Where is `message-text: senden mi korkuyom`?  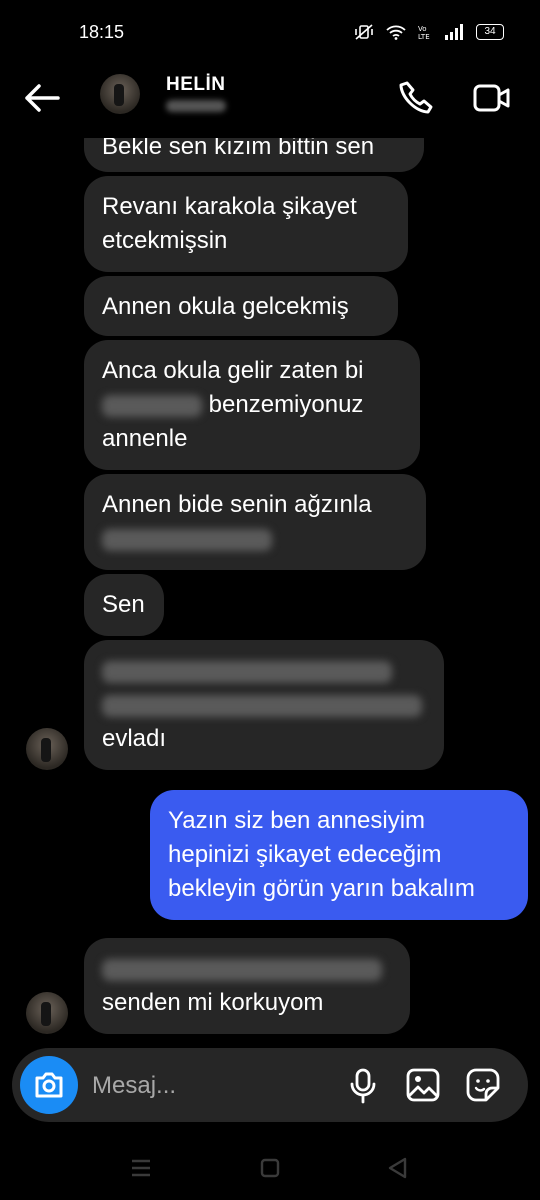 message-text: senden mi korkuyom is located at coordinates (213, 1002).